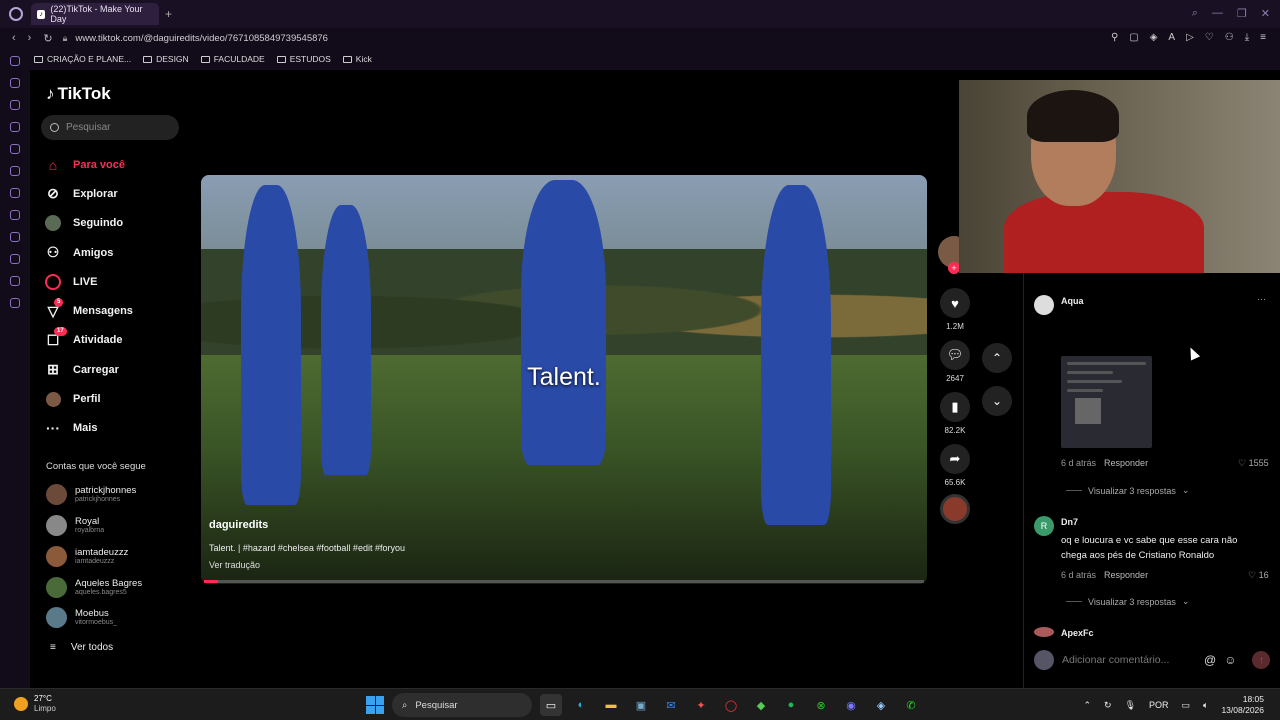  What do you see at coordinates (955, 509) in the screenshot?
I see `music-disc-avatar` at bounding box center [955, 509].